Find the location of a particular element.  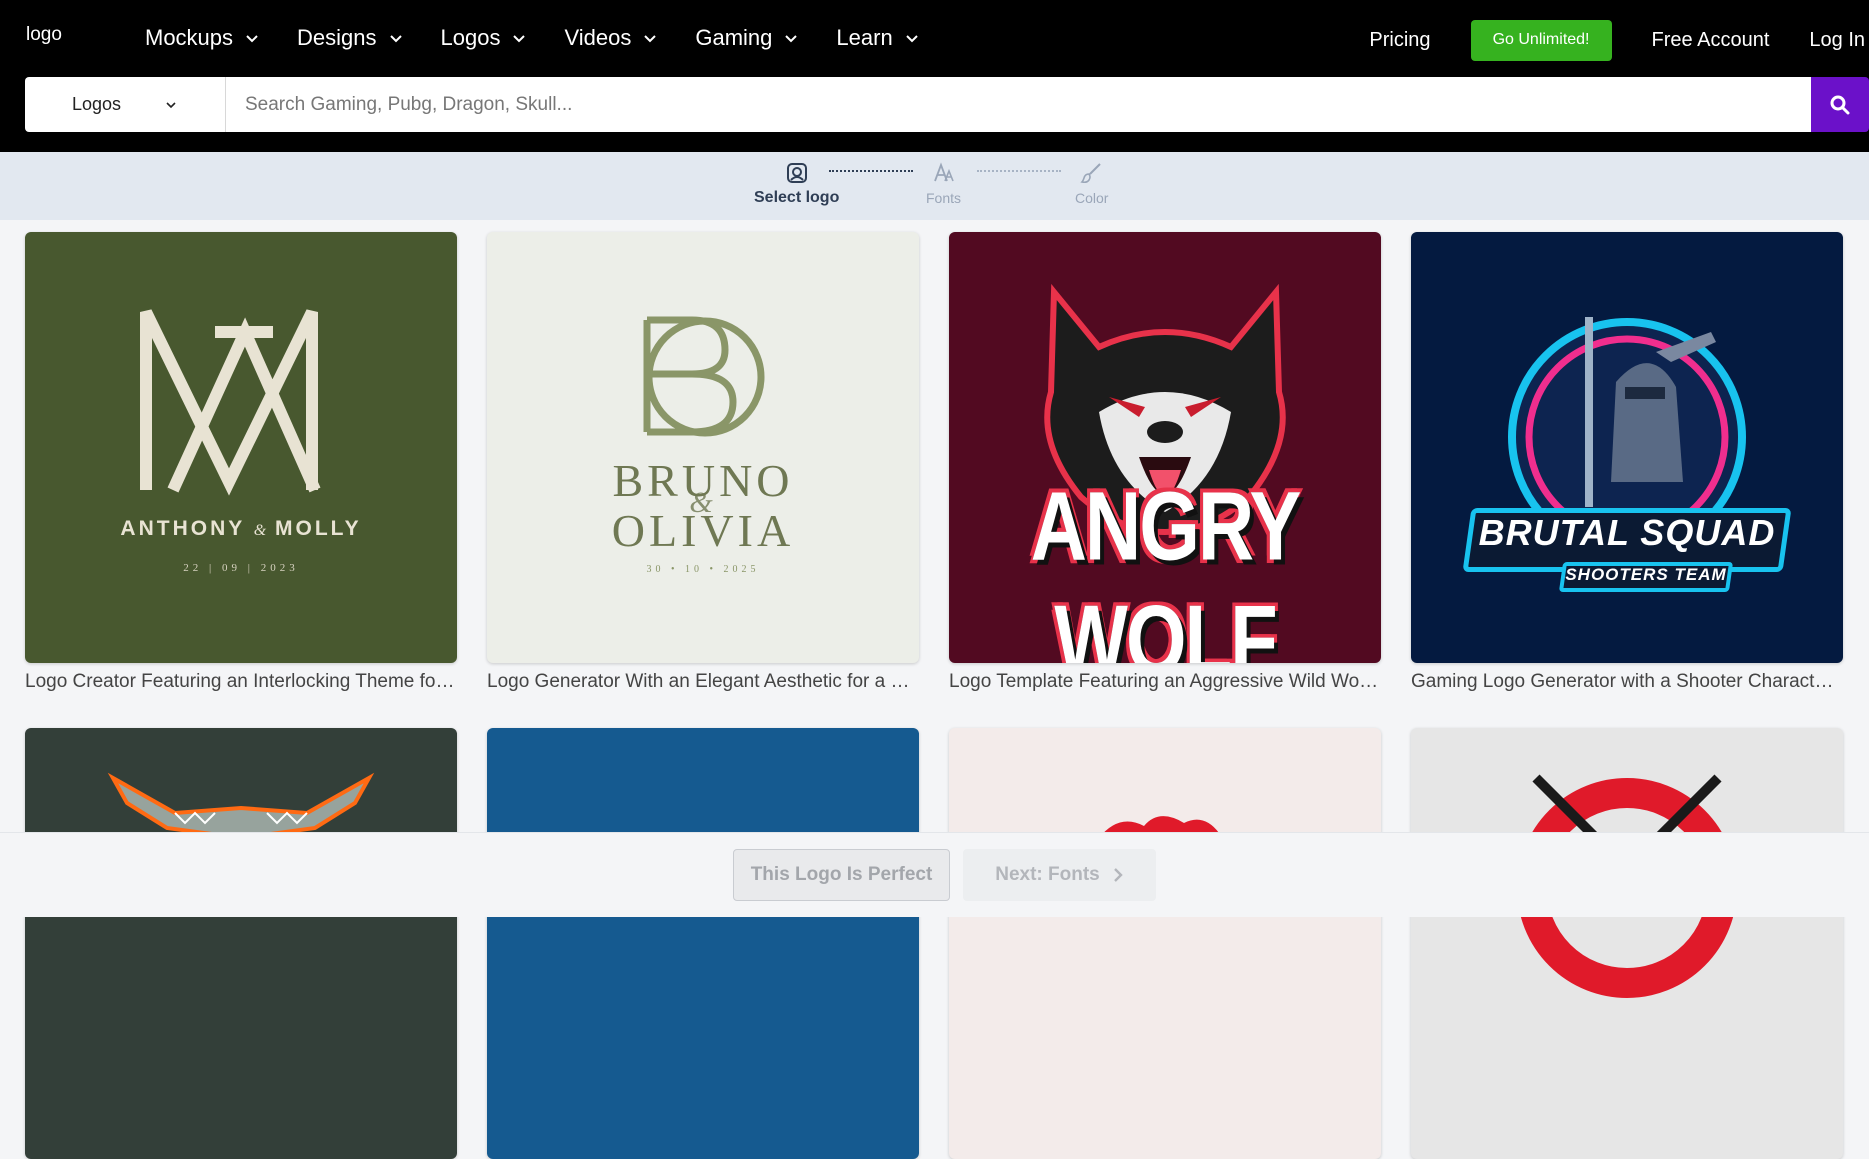

name-left: ANTHONY is located at coordinates (182, 528).